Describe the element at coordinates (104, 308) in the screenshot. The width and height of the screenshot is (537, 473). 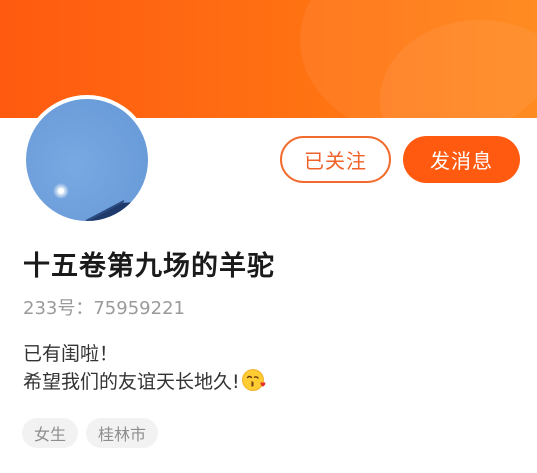
I see `user-id: 233号：75959221` at that location.